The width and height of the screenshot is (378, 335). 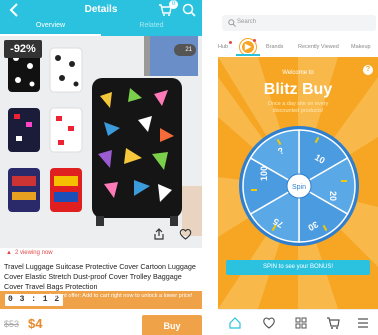 What do you see at coordinates (298, 267) in the screenshot?
I see `spin-cta-button: SPIN to see your BONUS!` at bounding box center [298, 267].